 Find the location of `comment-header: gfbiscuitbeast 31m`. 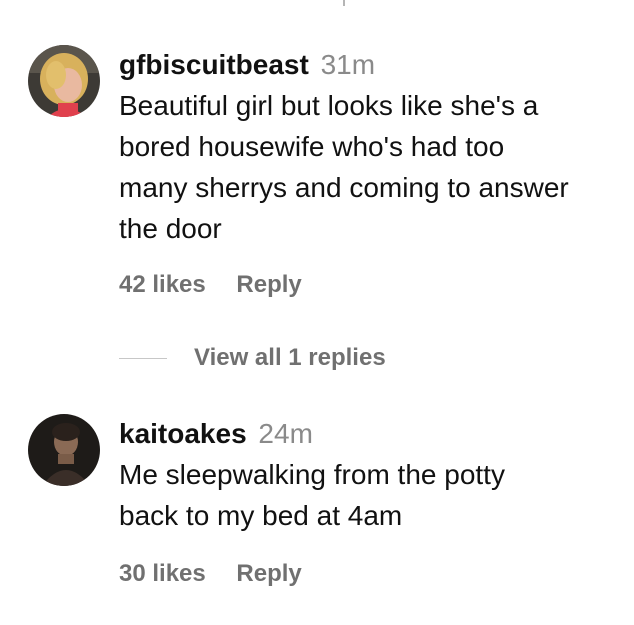

comment-header: gfbiscuitbeast 31m is located at coordinates (371, 65).